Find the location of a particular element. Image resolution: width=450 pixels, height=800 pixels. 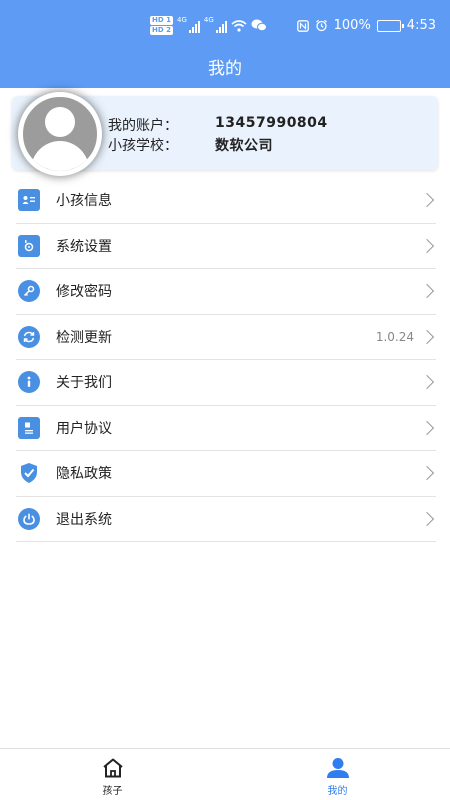

home-icon is located at coordinates (112, 768).